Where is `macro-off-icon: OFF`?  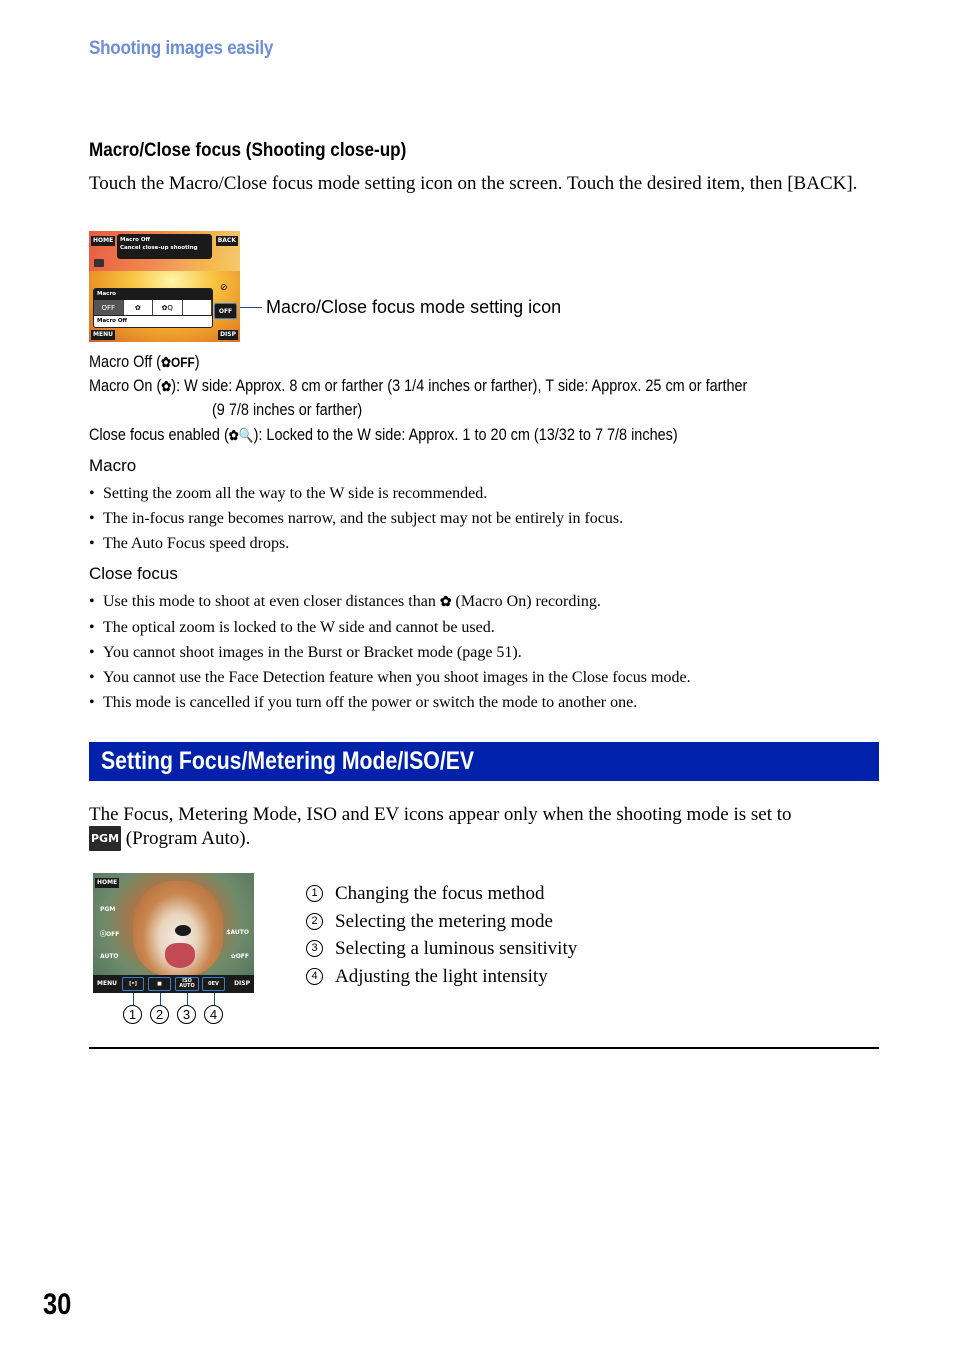 macro-off-icon: OFF is located at coordinates (225, 311).